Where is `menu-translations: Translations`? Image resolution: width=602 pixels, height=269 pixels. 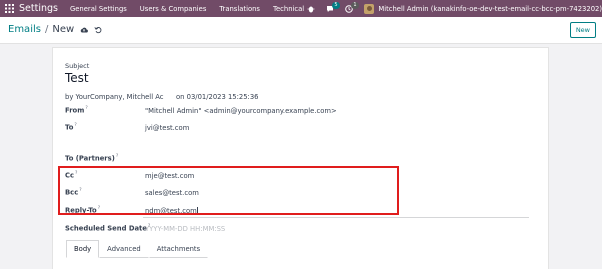
menu-translations: Translations is located at coordinates (239, 9).